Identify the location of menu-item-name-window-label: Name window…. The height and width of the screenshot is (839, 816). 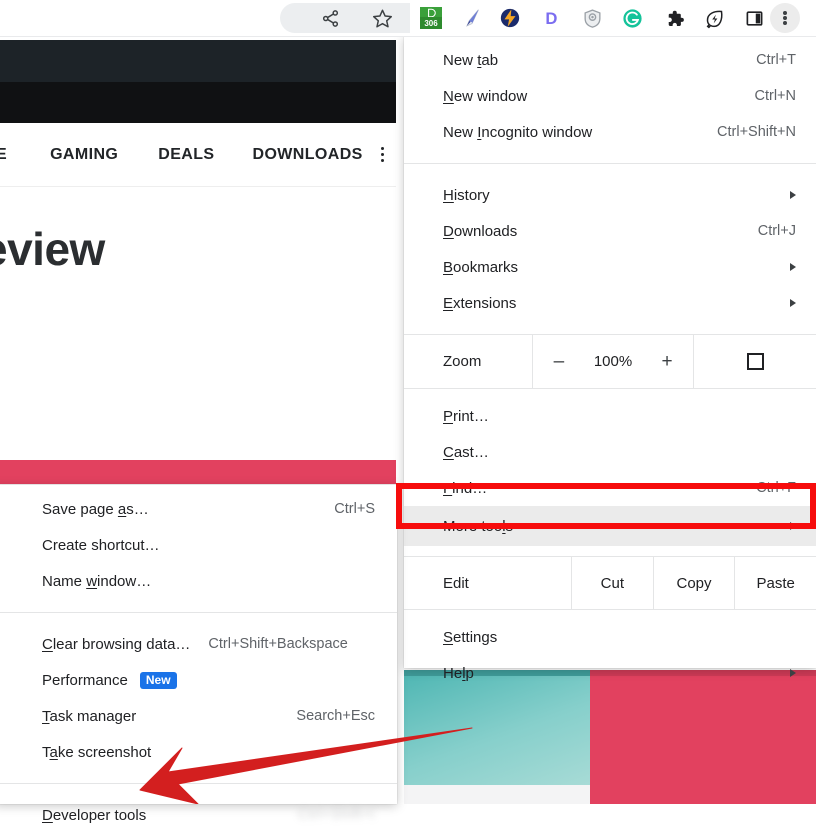
(97, 581).